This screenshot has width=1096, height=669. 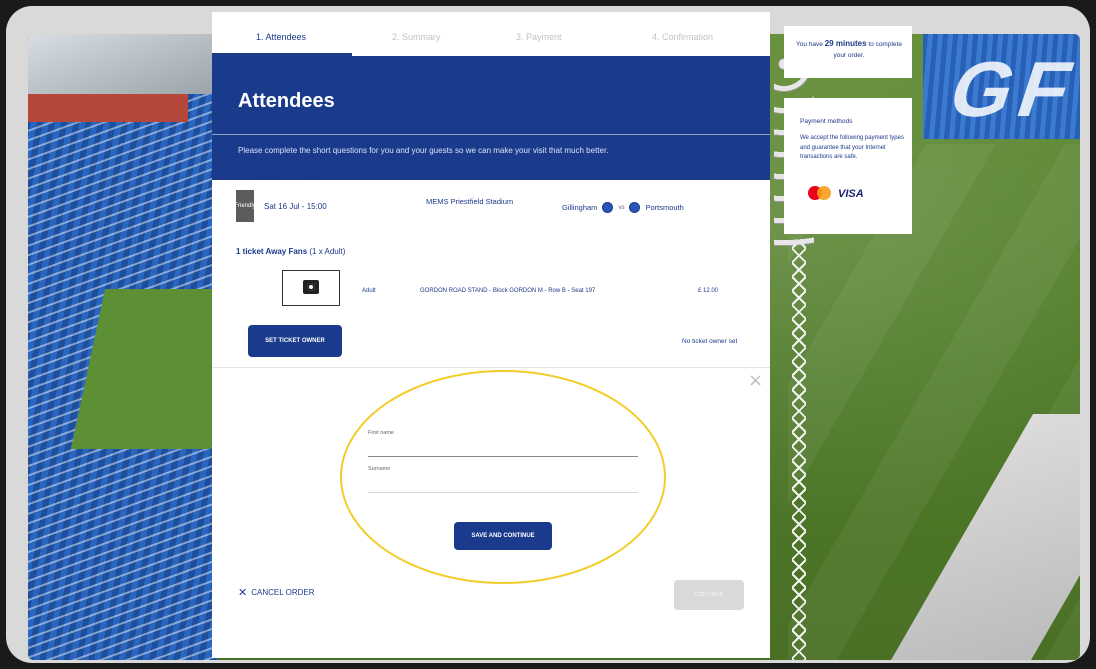 I want to click on tickets-breakdown: (1 x Adult), so click(x=326, y=251).